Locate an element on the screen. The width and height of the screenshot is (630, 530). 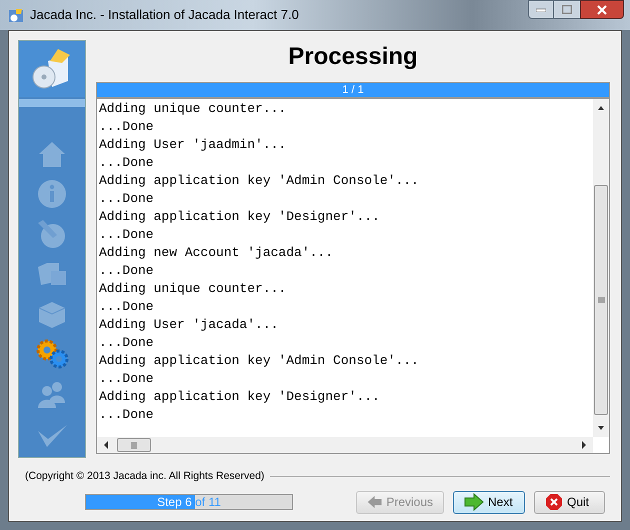
page-heading: Processing is located at coordinates (353, 57).